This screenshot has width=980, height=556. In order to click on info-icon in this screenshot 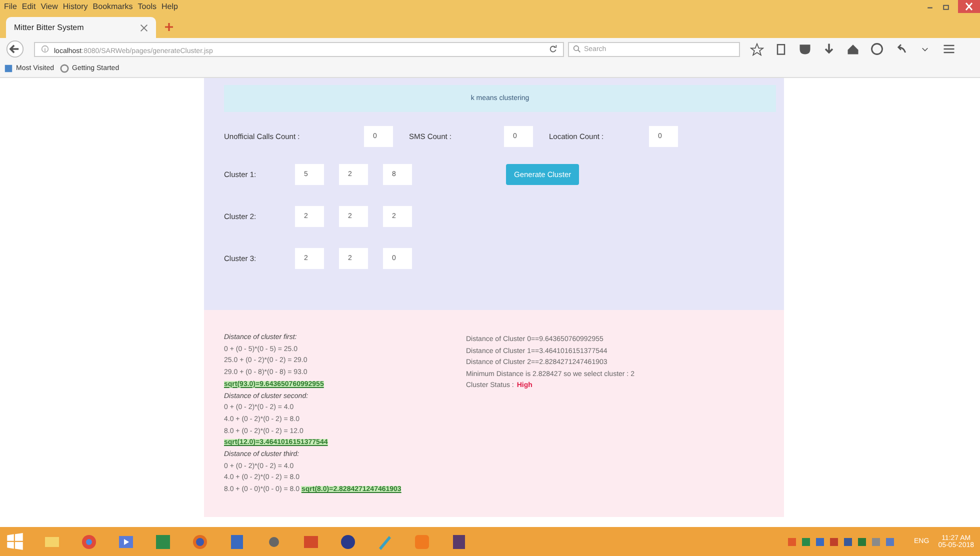, I will do `click(45, 49)`.